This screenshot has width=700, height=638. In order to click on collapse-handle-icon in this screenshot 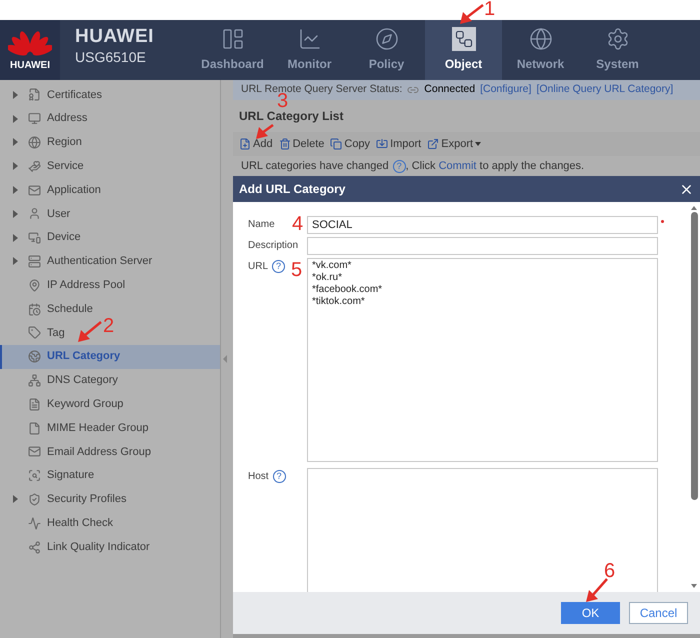, I will do `click(225, 359)`.